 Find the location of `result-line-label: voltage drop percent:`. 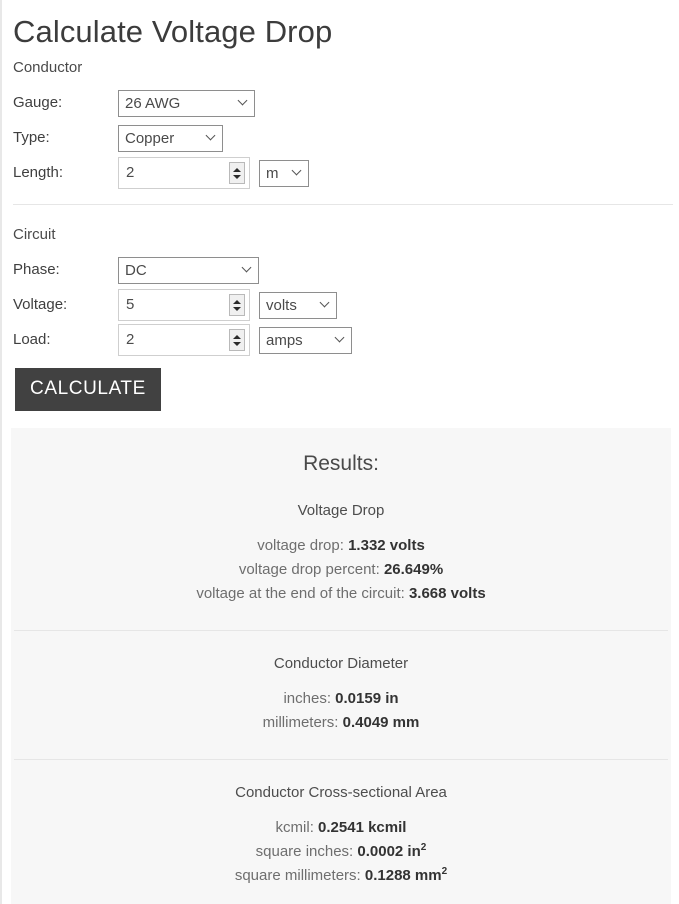

result-line-label: voltage drop percent: is located at coordinates (309, 569).